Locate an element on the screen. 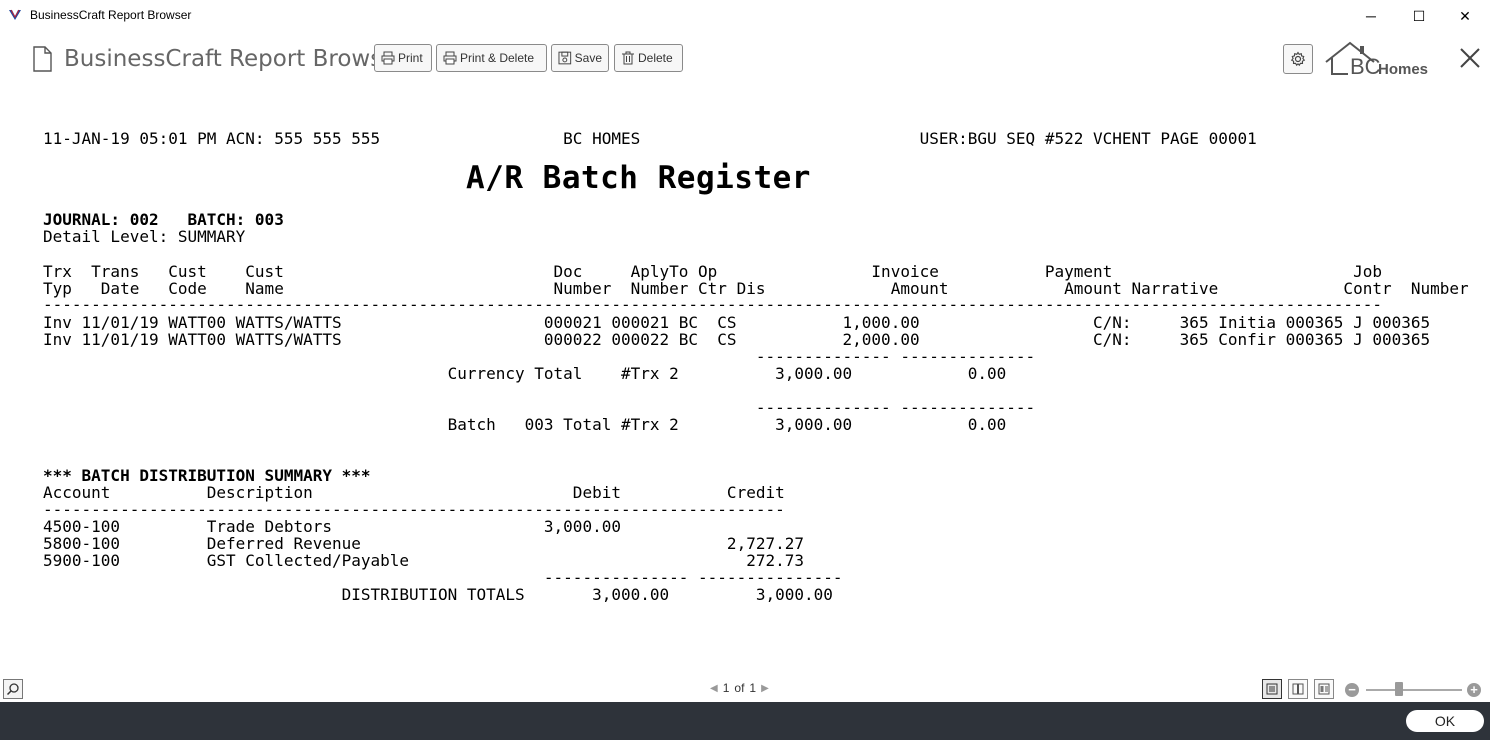  distribution-title: *** BATCH DISTRIBUTION SUMMARY *** is located at coordinates (207, 475).